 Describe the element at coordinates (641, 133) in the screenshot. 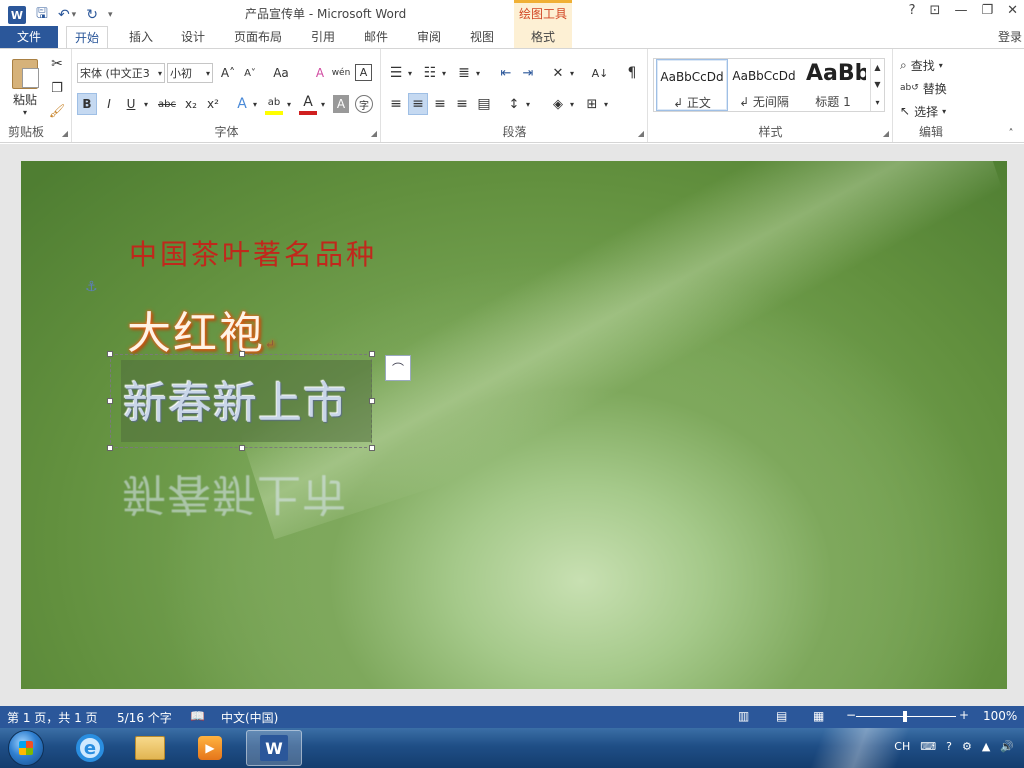

I see `paragraph-launcher-icon: ◢` at that location.